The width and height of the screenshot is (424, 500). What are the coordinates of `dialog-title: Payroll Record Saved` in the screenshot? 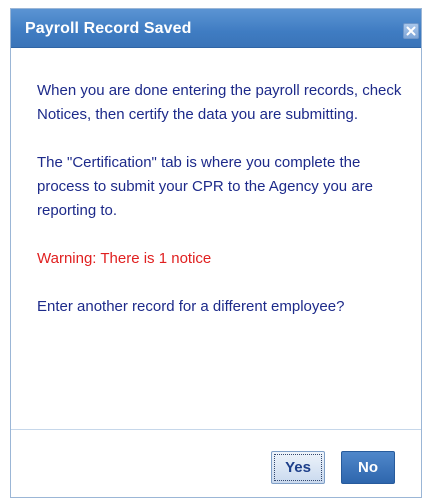 It's located at (108, 28).